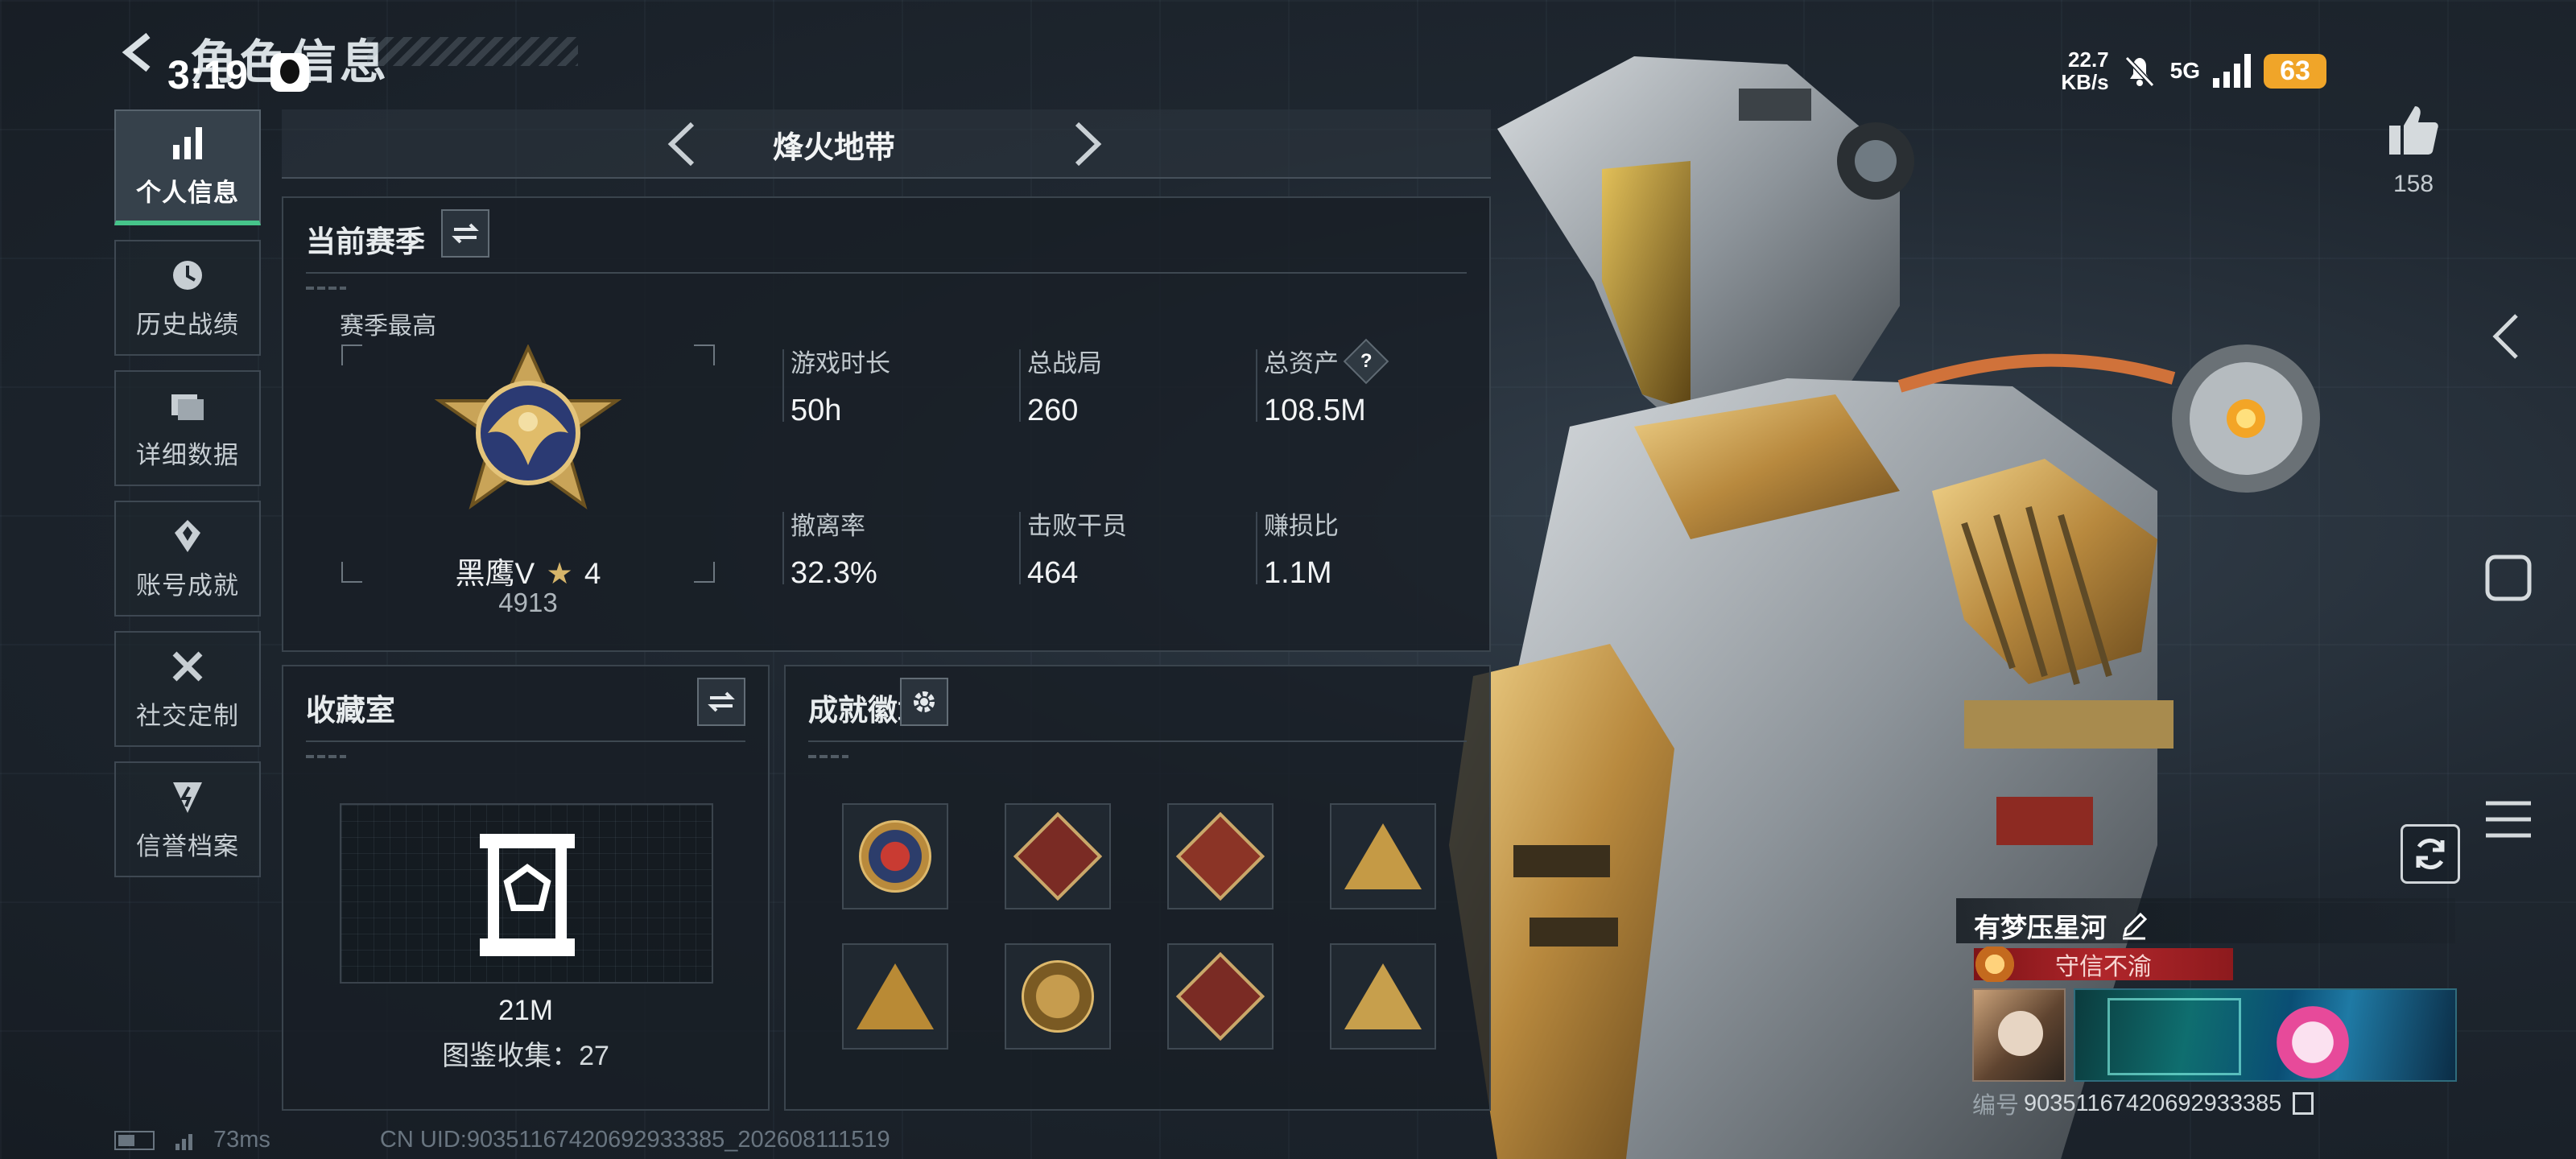  What do you see at coordinates (187, 585) in the screenshot?
I see `nav-label: 账号成就` at bounding box center [187, 585].